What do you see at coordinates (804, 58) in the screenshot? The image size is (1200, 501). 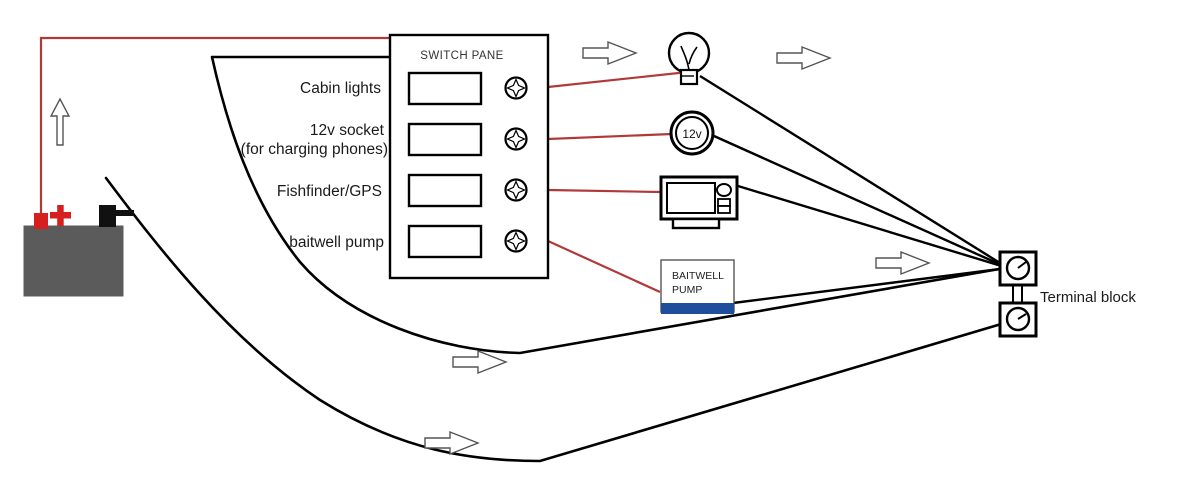 I see `flow-arrow-light-to-terminal` at bounding box center [804, 58].